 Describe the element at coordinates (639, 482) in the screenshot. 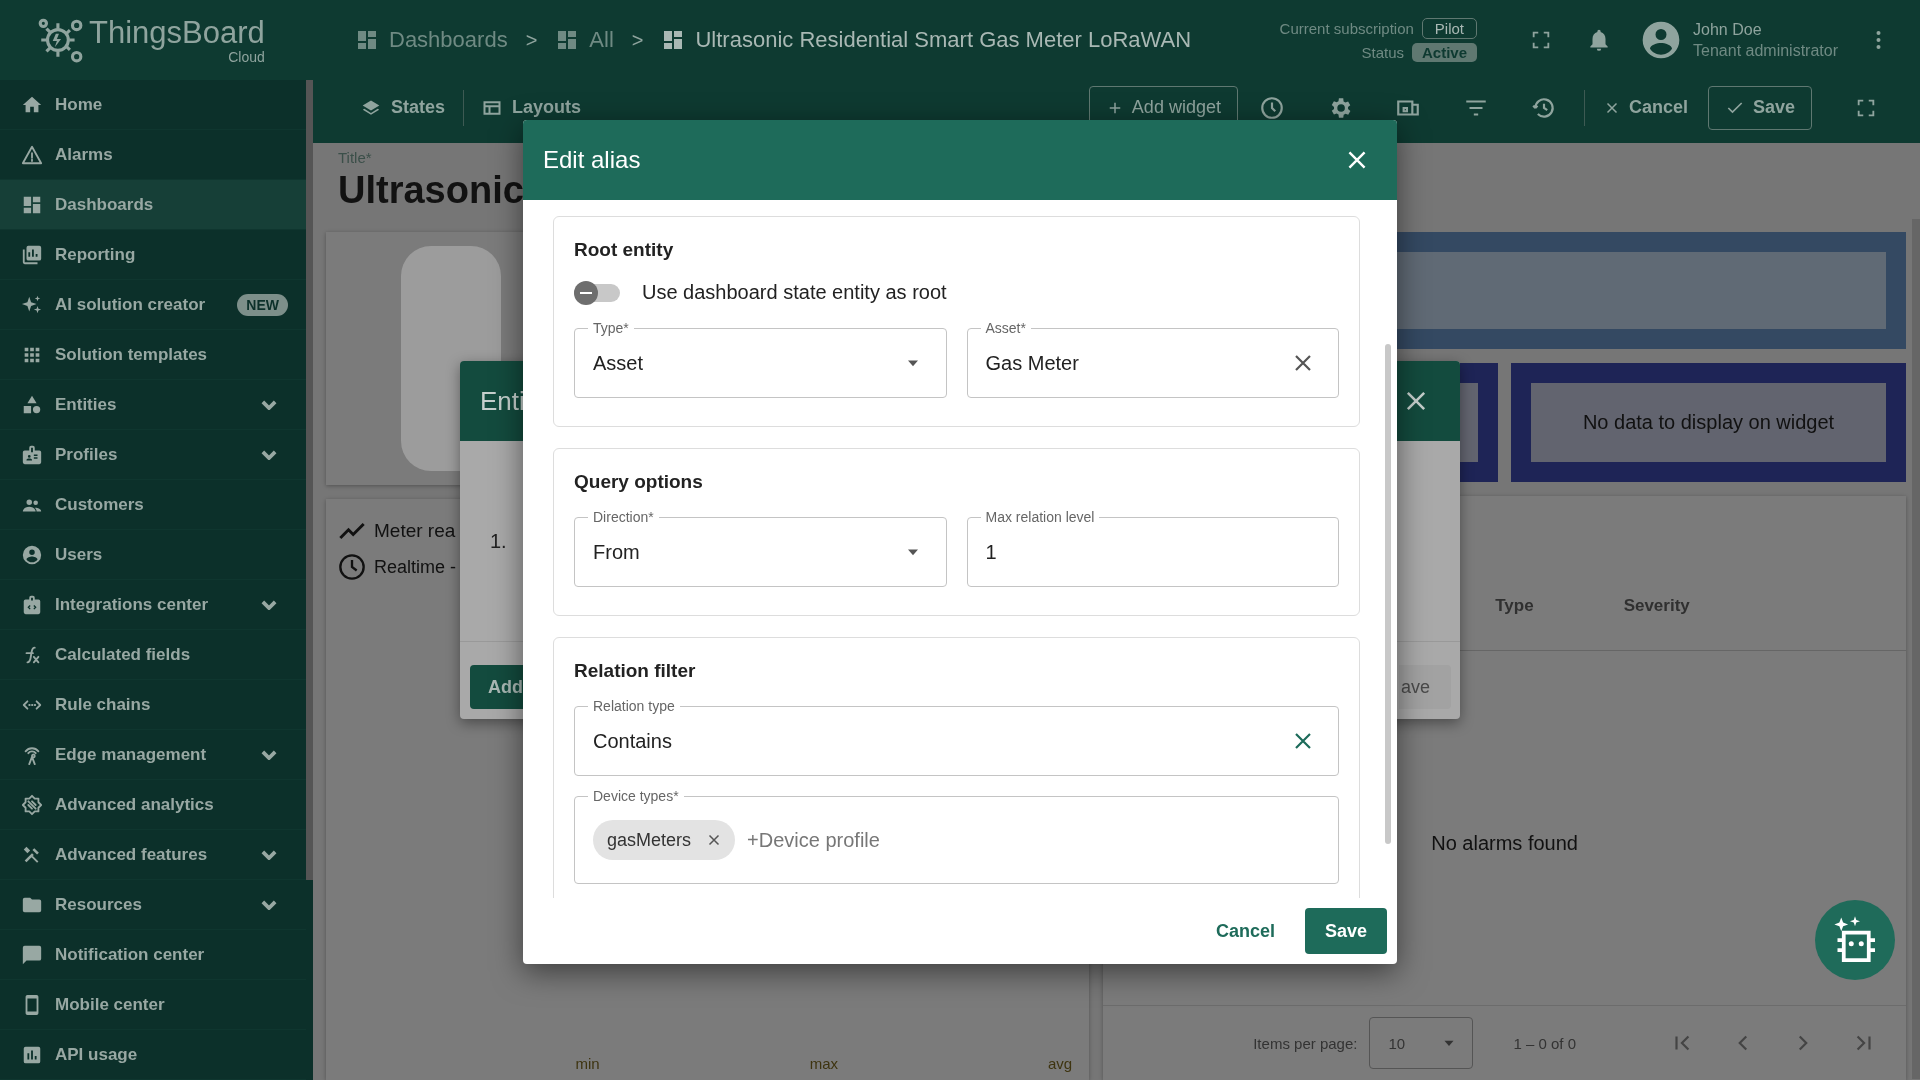

I see `section-title: Query options` at that location.